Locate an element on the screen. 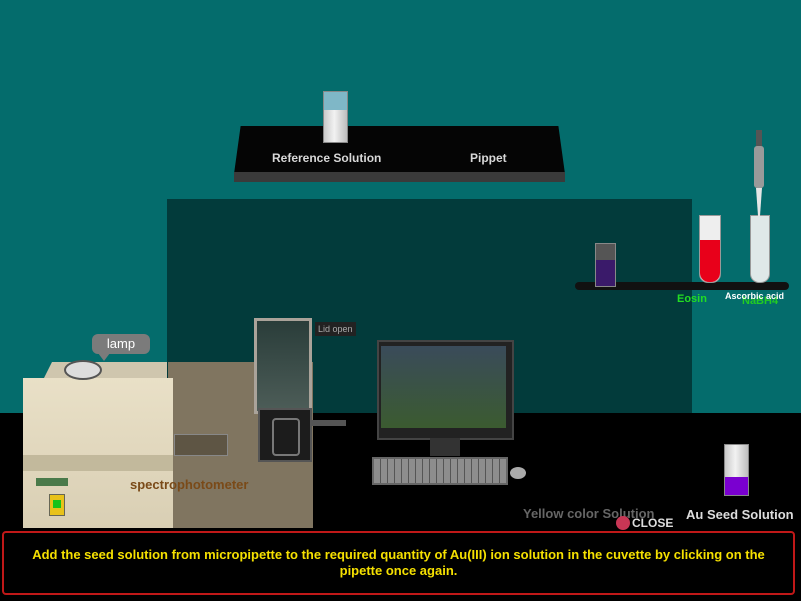 Image resolution: width=801 pixels, height=601 pixels. au-seed-cuvette is located at coordinates (736, 470).